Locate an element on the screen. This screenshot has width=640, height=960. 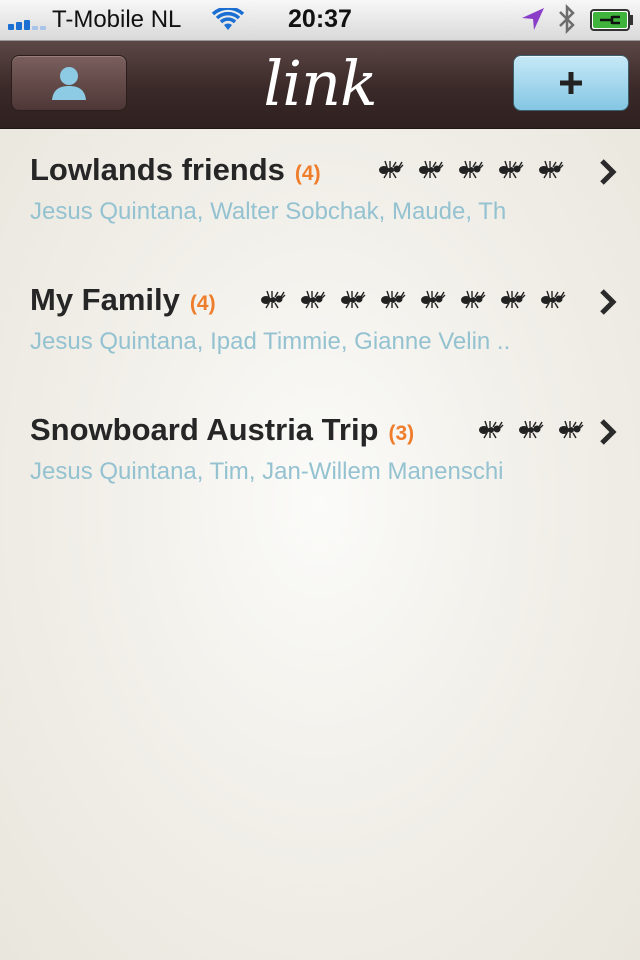
location-arrow-icon is located at coordinates (533, 19).